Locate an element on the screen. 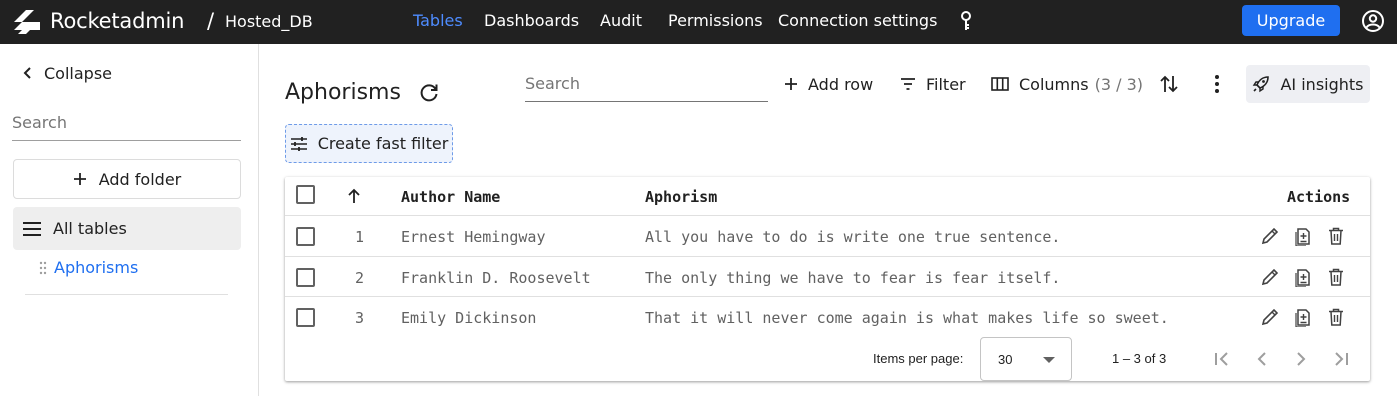  column-header-actions: Actions is located at coordinates (1319, 197).